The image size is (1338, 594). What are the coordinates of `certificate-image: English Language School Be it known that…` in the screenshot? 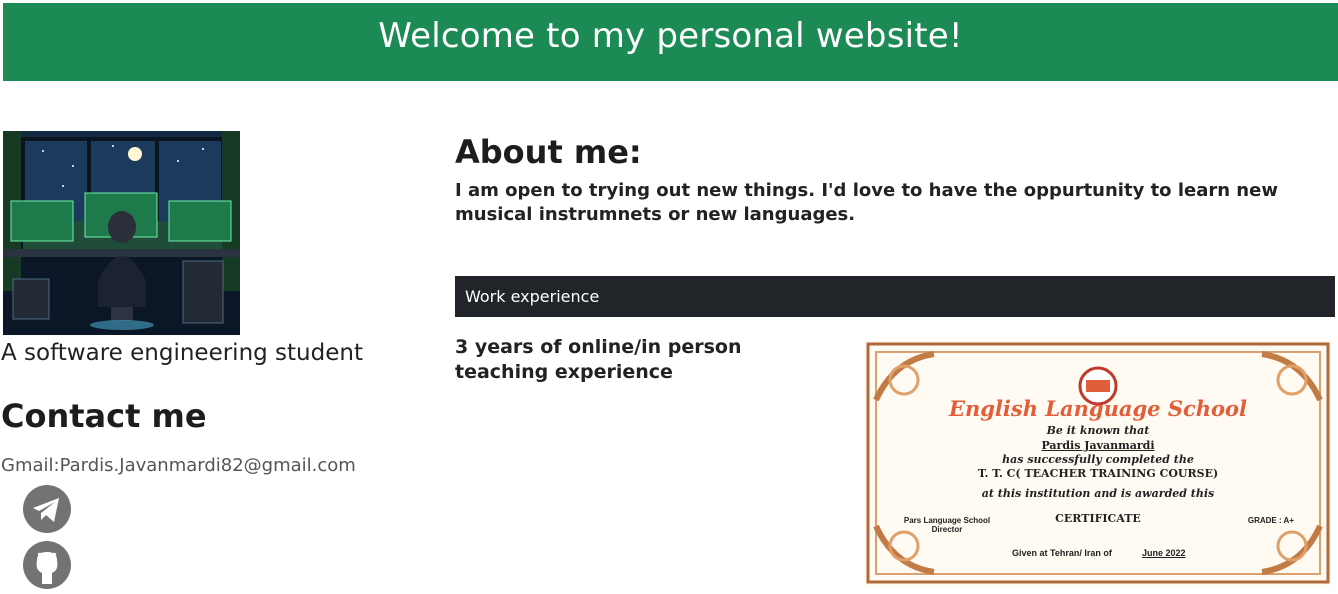 It's located at (1098, 463).